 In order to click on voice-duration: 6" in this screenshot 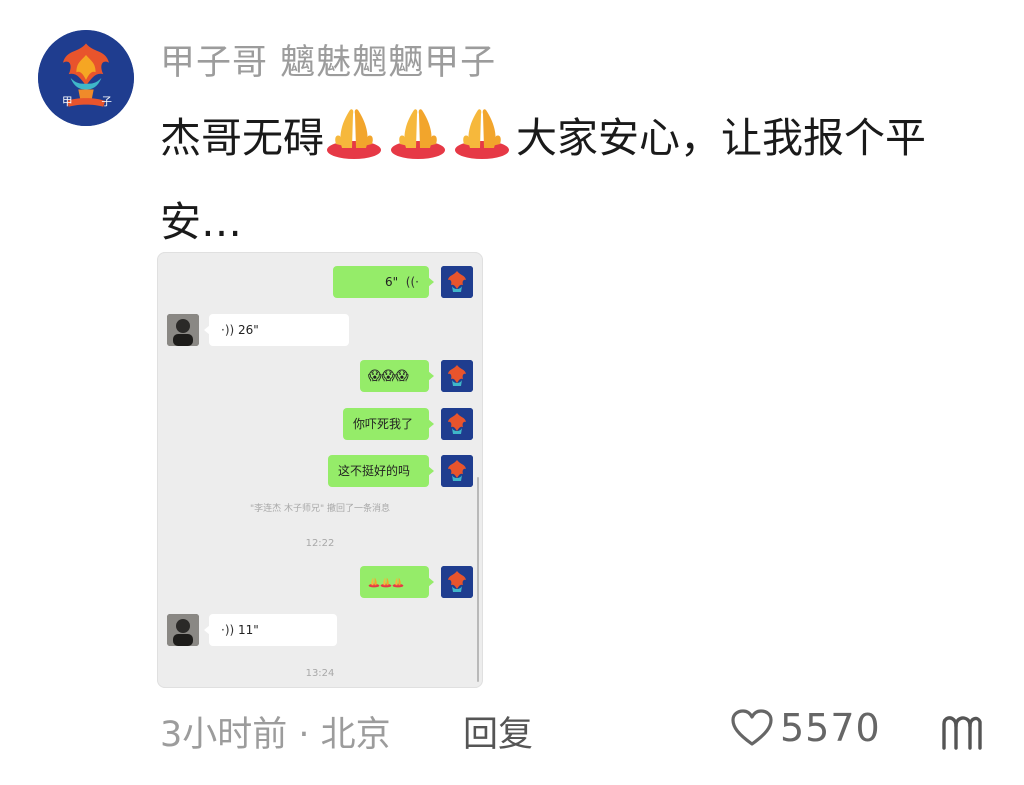, I will do `click(392, 282)`.